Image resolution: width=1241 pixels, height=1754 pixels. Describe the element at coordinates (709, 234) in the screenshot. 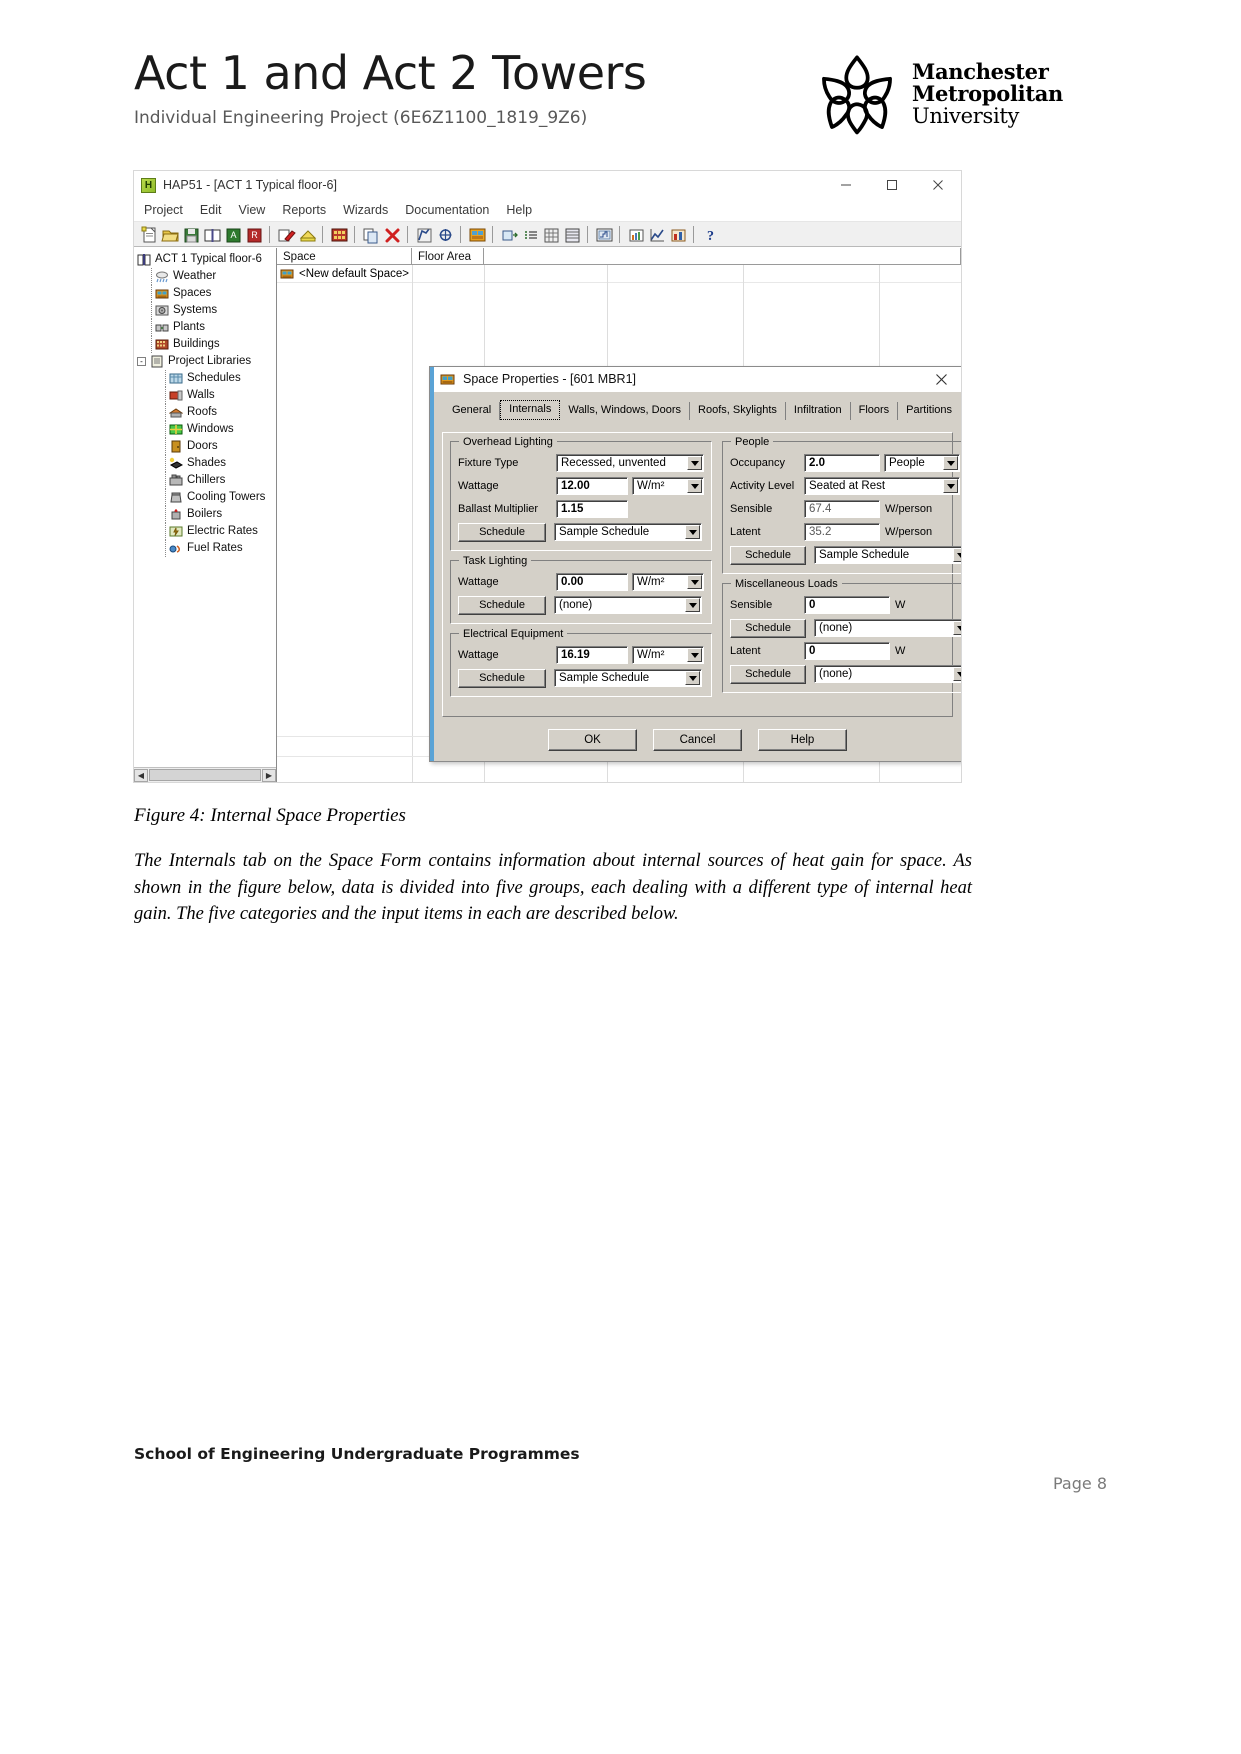

I see `help-icon: ?` at that location.